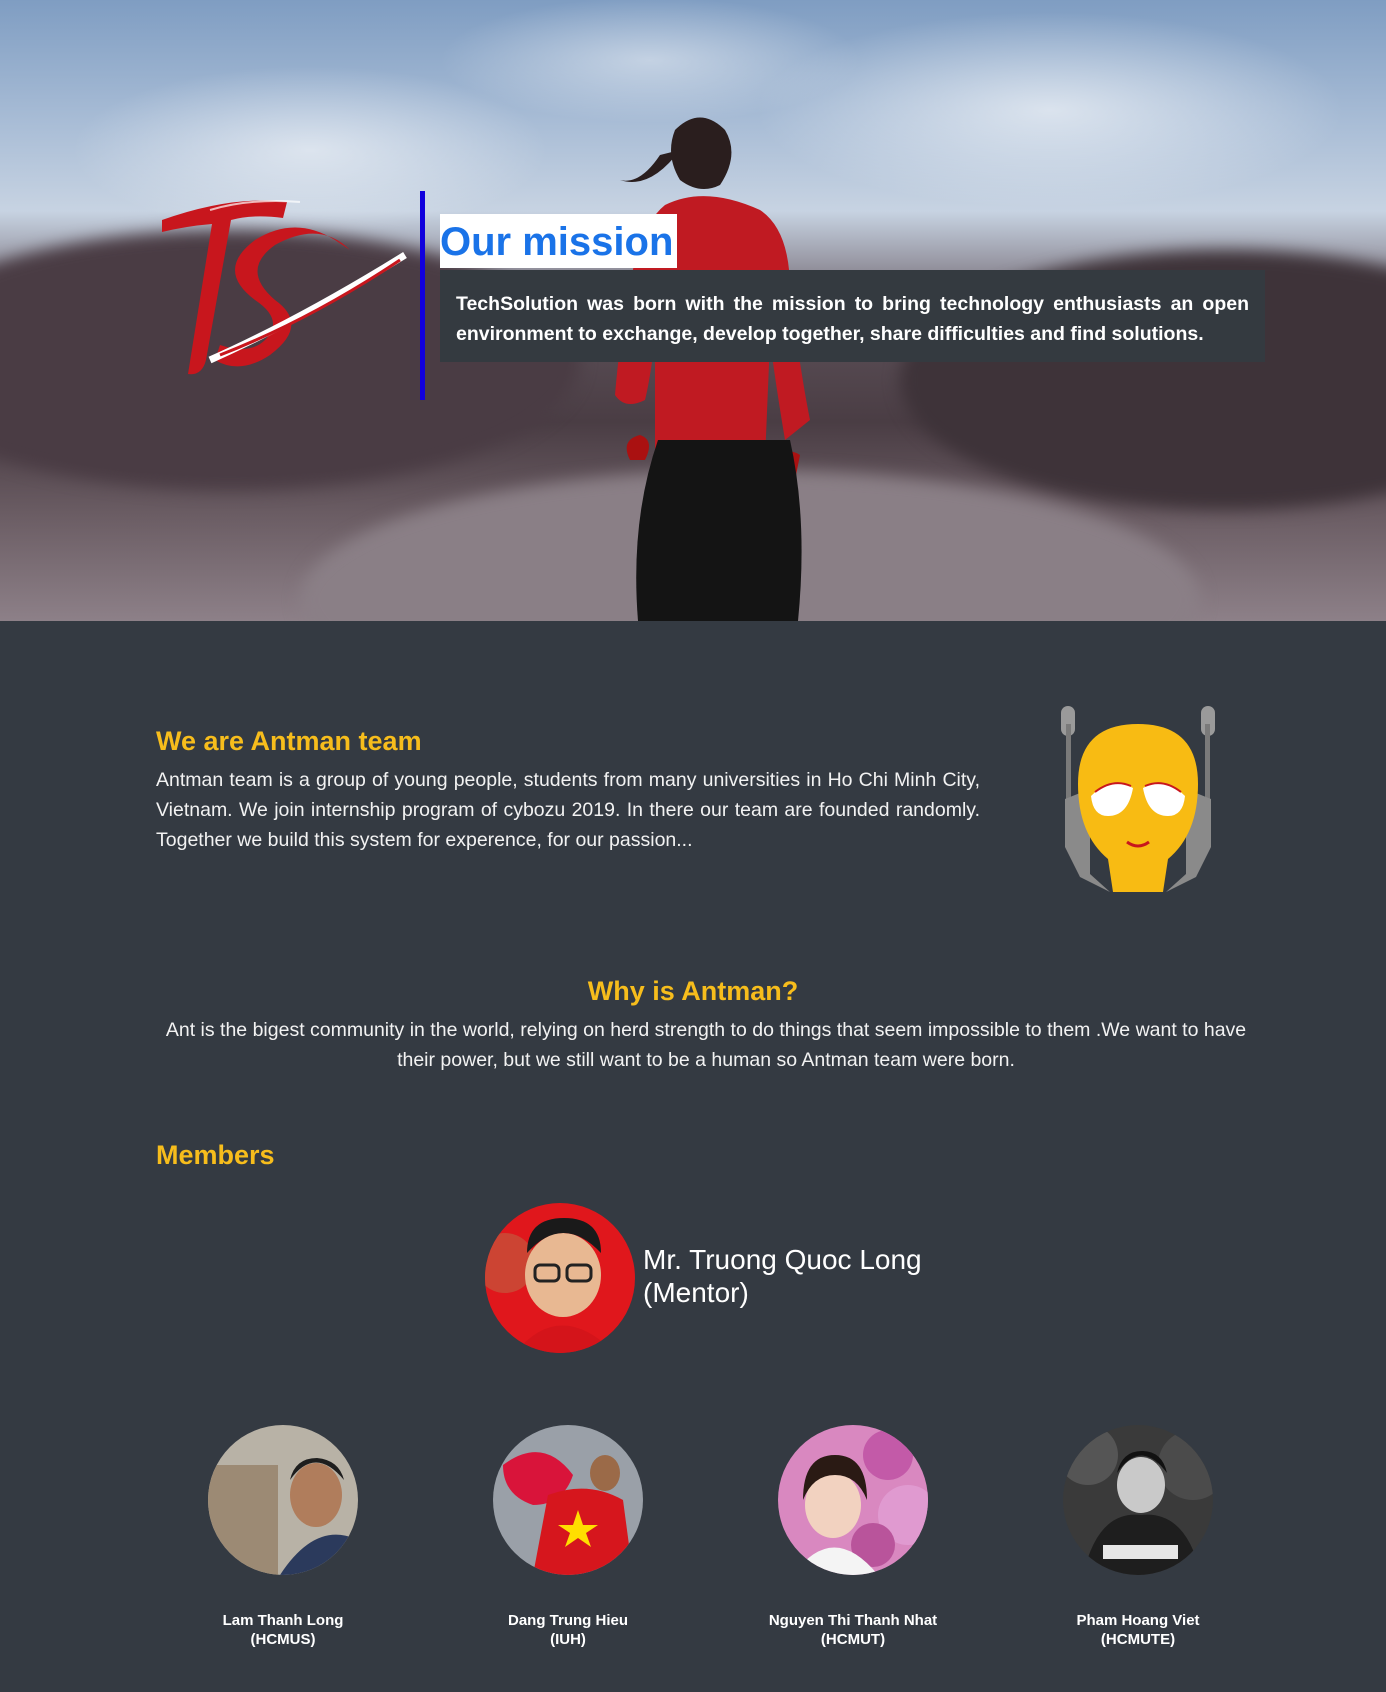  I want to click on mentor-role: (Mentor), so click(696, 1292).